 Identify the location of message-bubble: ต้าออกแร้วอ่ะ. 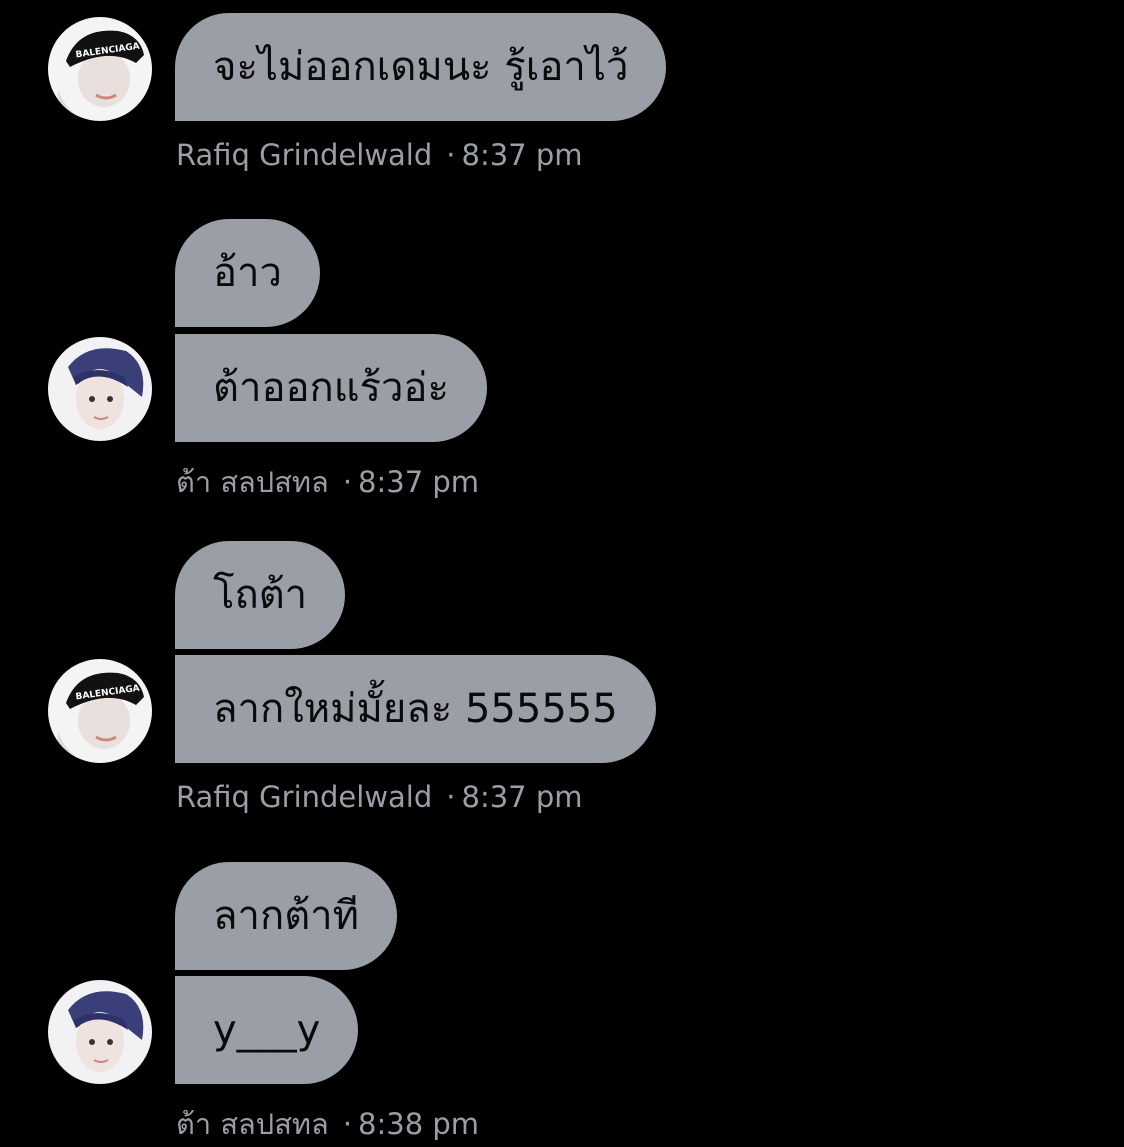
(331, 388).